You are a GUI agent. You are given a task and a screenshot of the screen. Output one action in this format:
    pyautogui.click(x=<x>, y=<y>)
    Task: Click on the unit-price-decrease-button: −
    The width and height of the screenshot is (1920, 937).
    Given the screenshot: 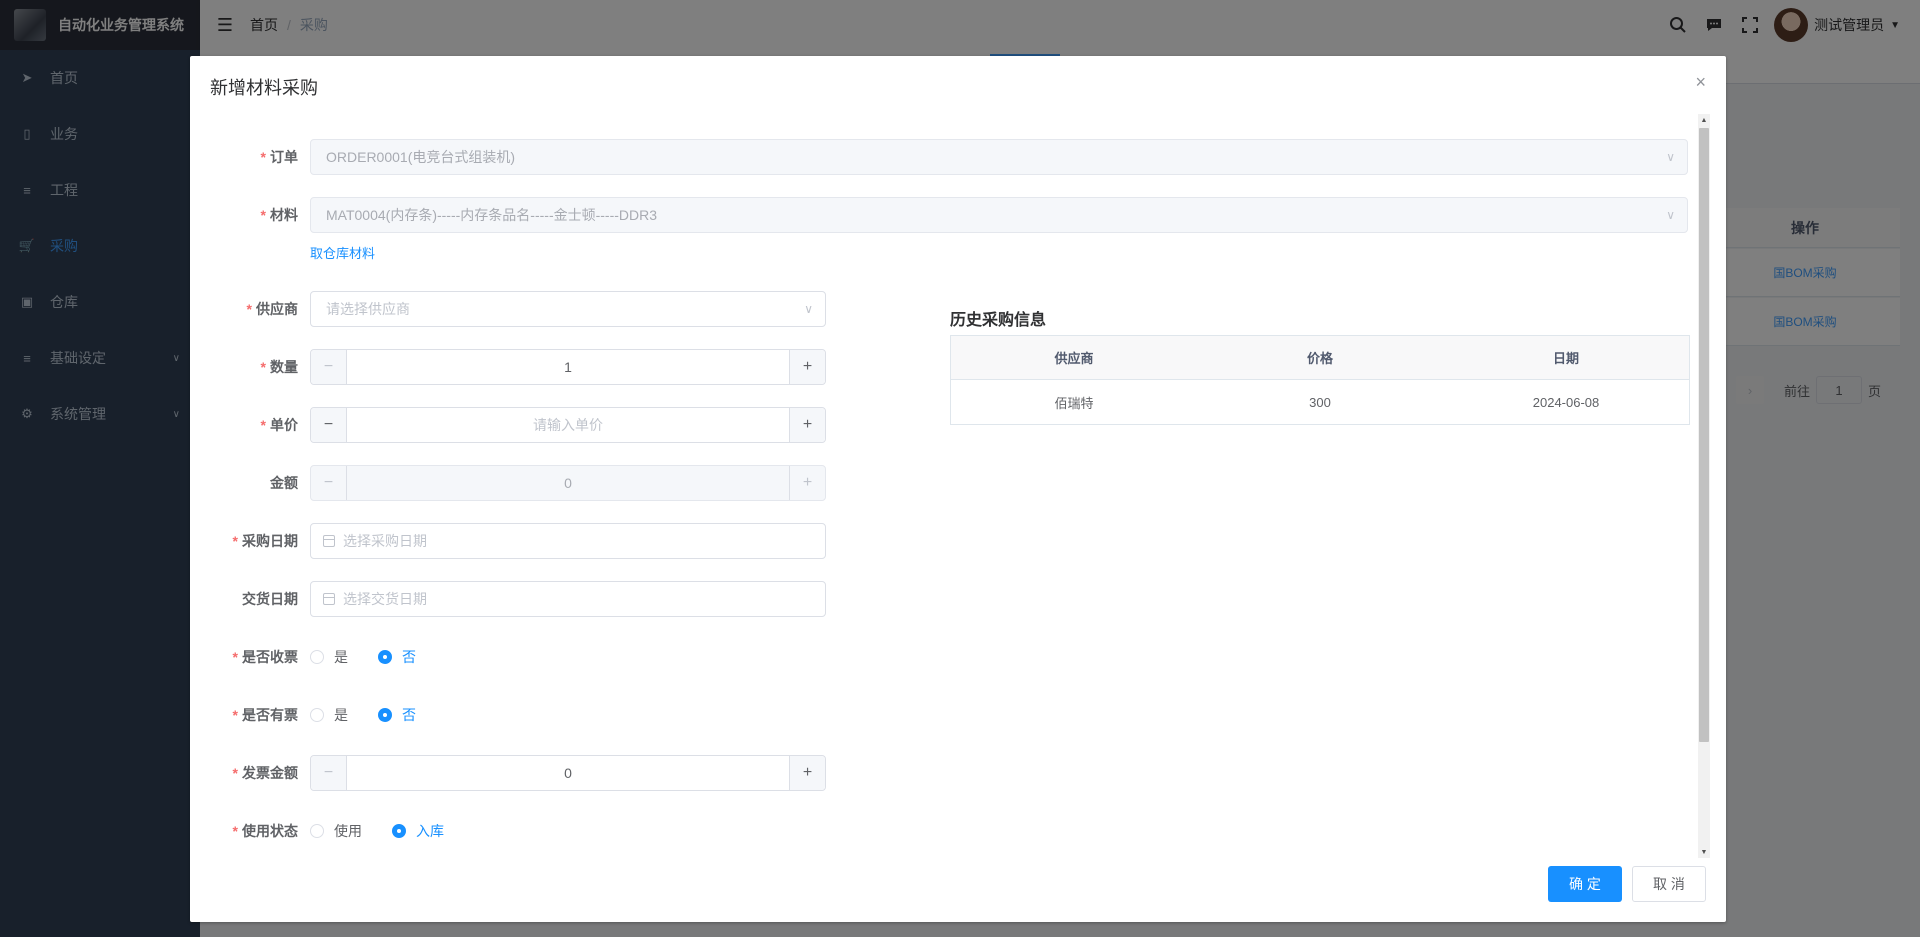 What is the action you would take?
    pyautogui.click(x=329, y=425)
    